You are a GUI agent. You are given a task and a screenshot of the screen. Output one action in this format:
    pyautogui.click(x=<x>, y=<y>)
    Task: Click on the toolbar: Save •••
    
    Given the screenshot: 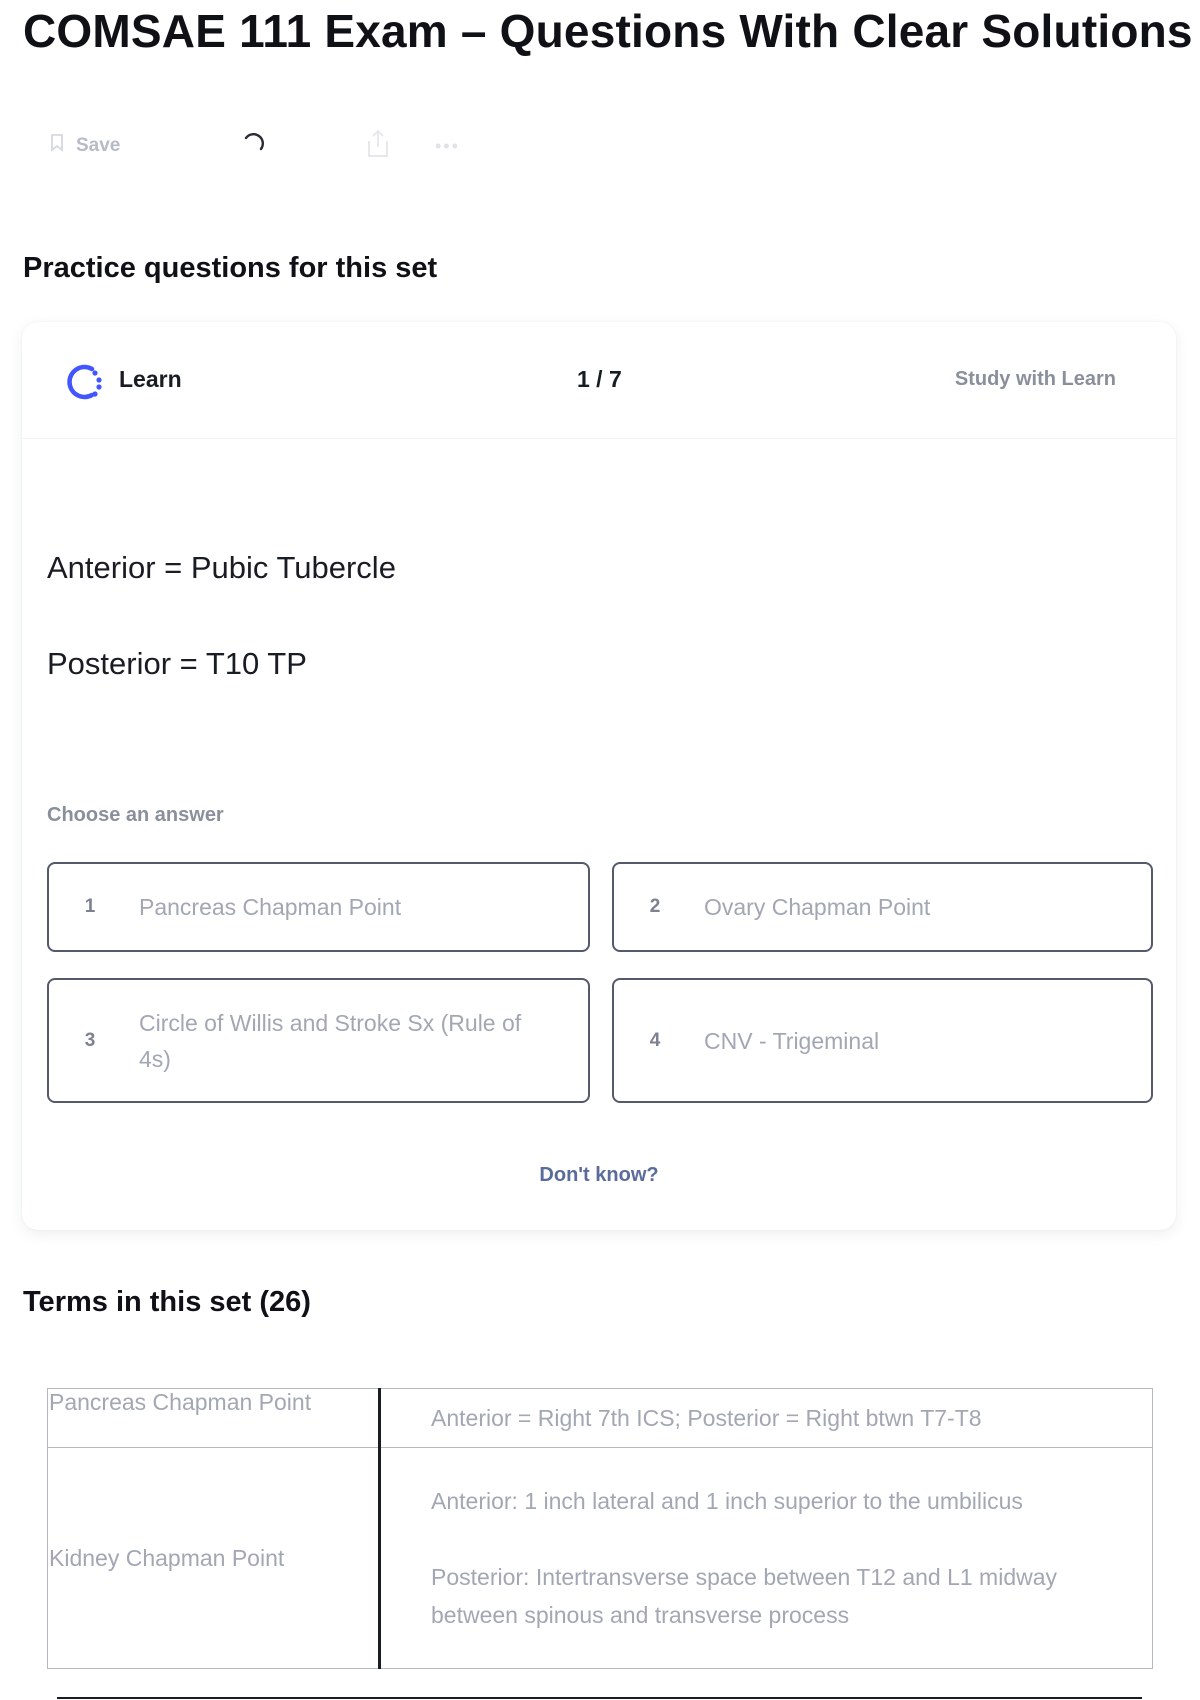 What is the action you would take?
    pyautogui.click(x=280, y=146)
    